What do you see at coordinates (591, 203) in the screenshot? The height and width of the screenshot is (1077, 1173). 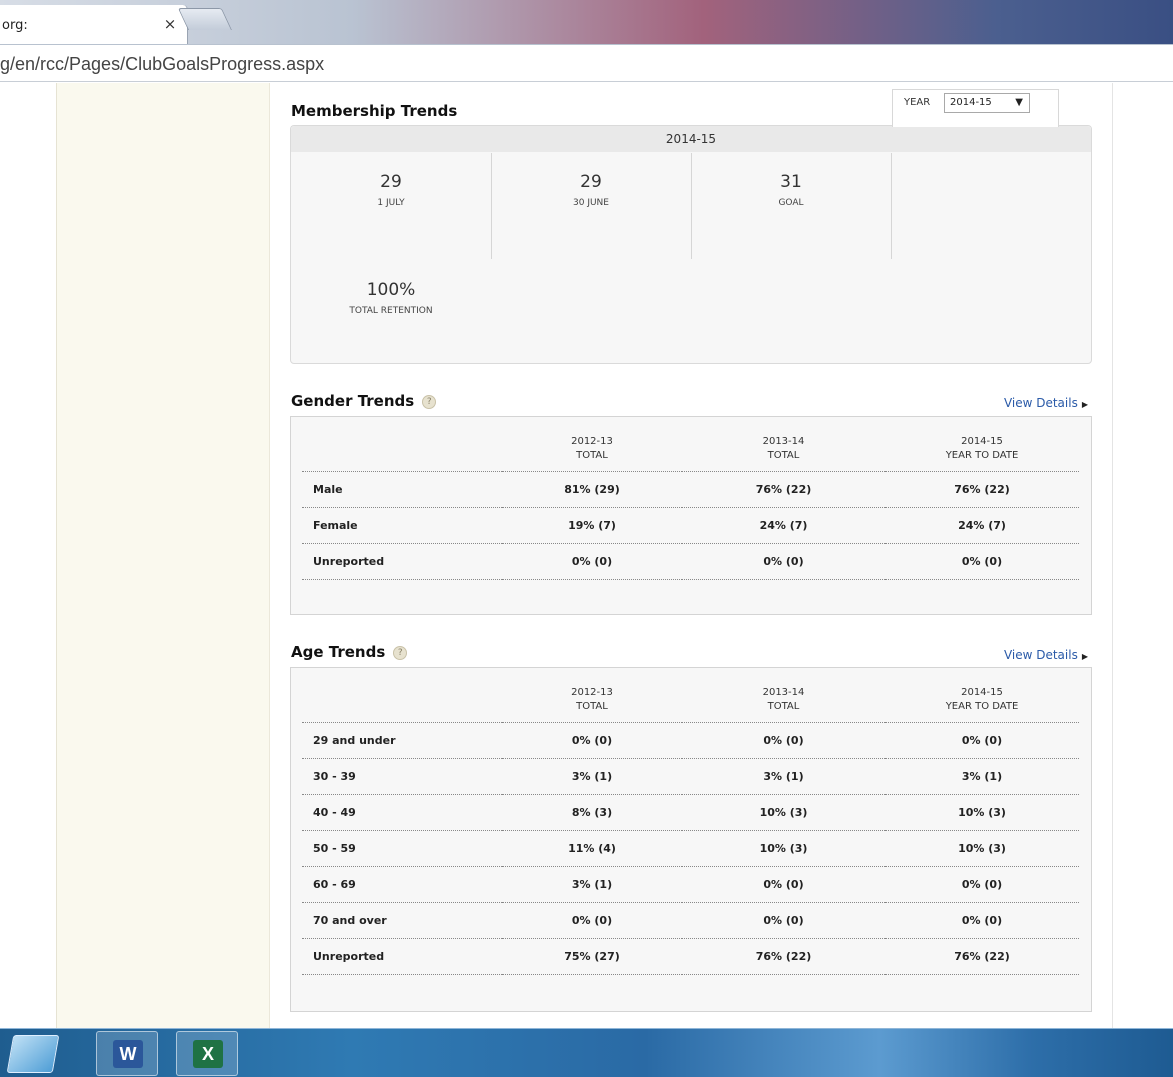 I see `stat-label: 30 JUNE` at bounding box center [591, 203].